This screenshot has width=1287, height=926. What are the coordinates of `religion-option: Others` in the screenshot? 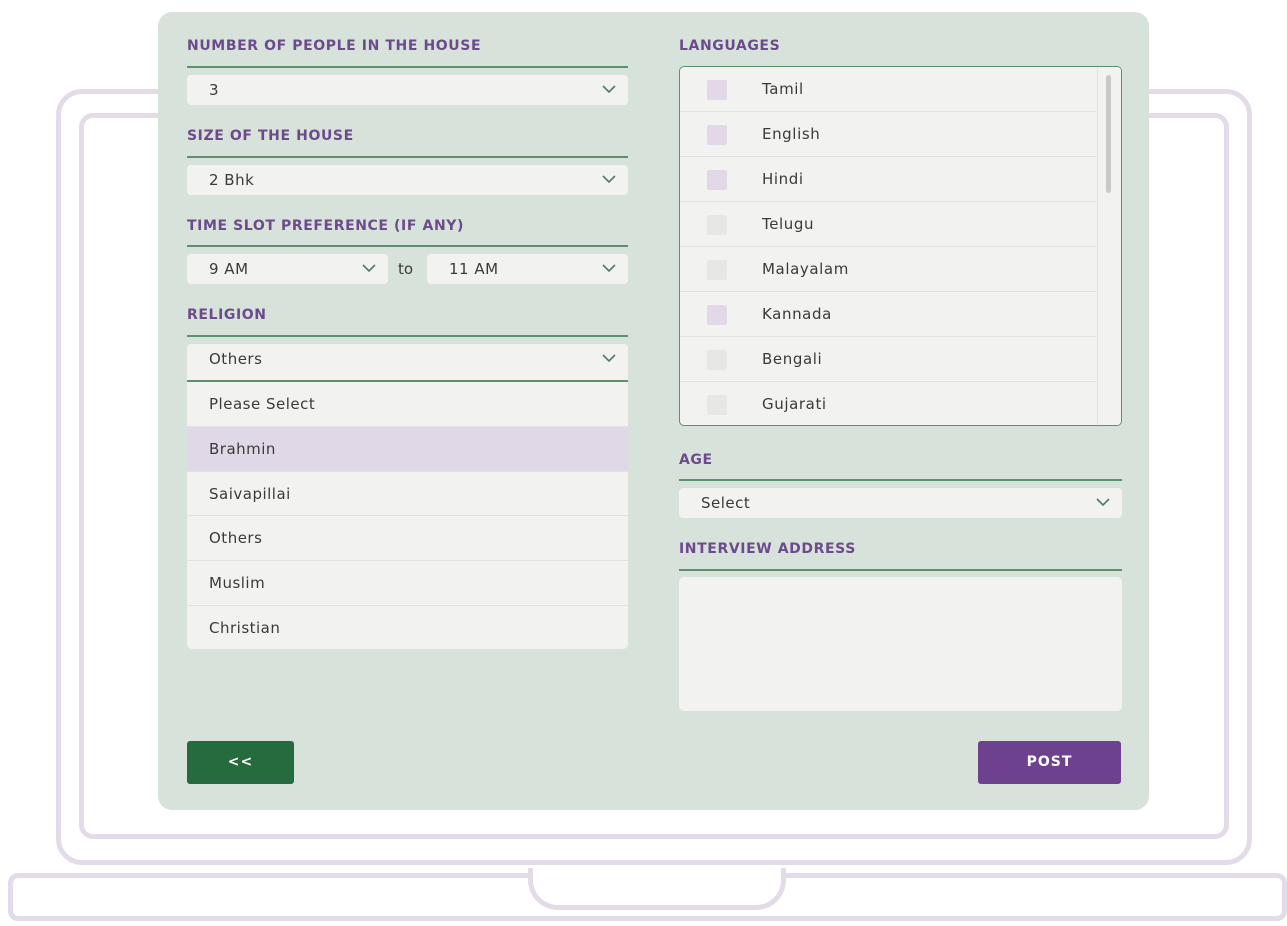 It's located at (407, 539).